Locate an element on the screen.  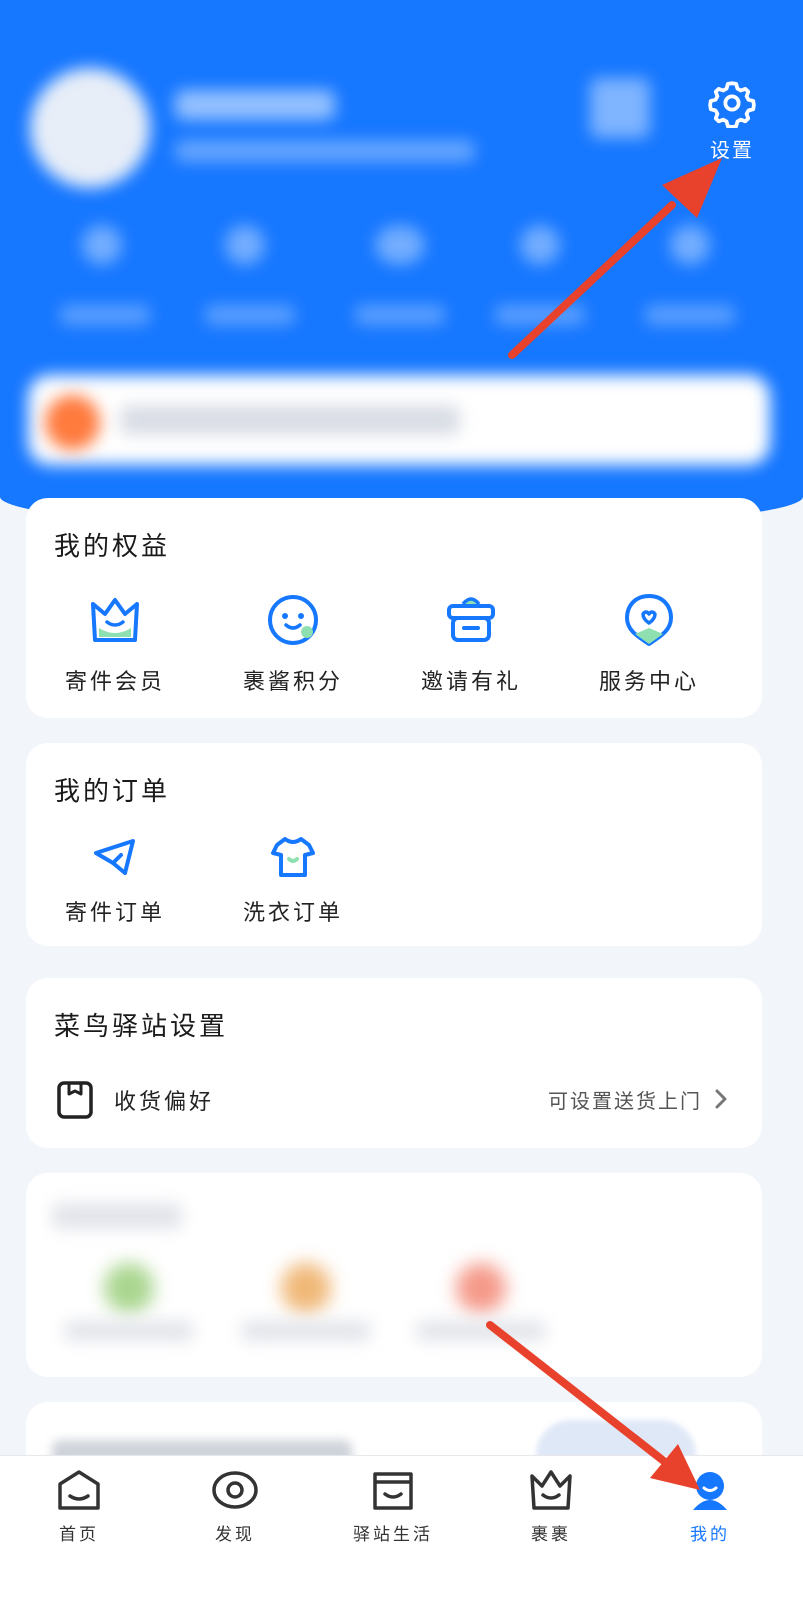
service-badge-icon is located at coordinates (649, 620).